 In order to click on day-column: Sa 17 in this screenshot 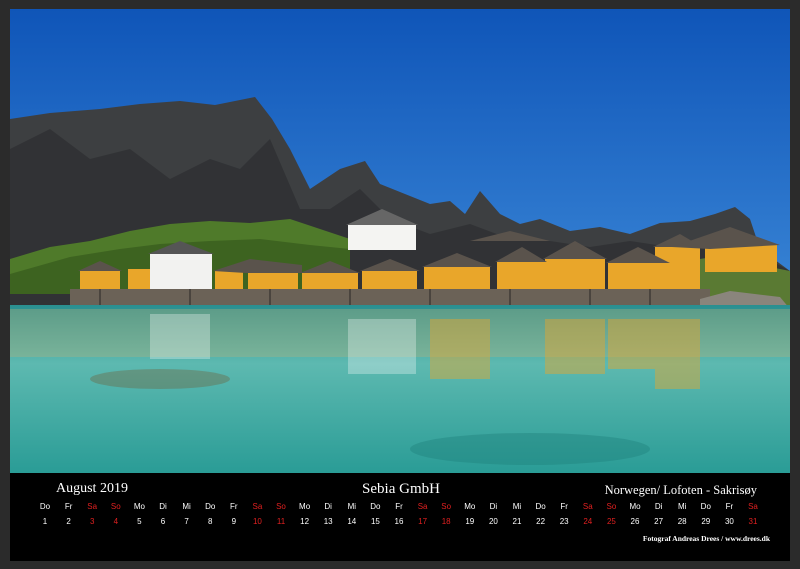, I will do `click(423, 514)`.